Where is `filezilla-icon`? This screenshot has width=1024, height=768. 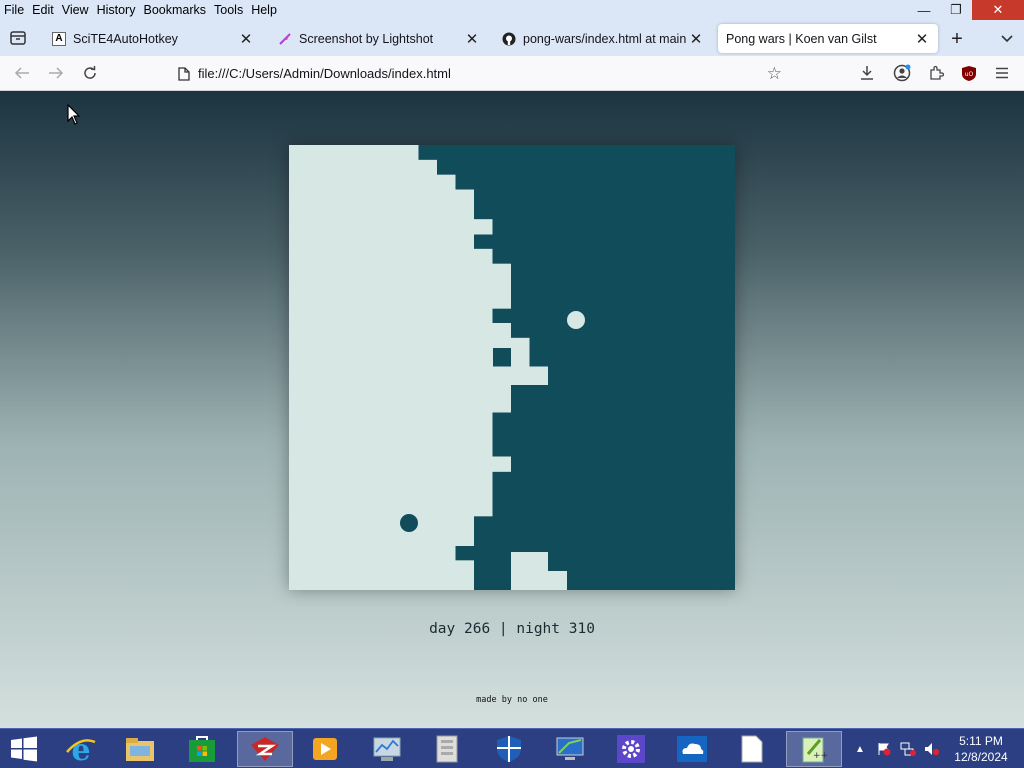
filezilla-icon is located at coordinates (265, 749).